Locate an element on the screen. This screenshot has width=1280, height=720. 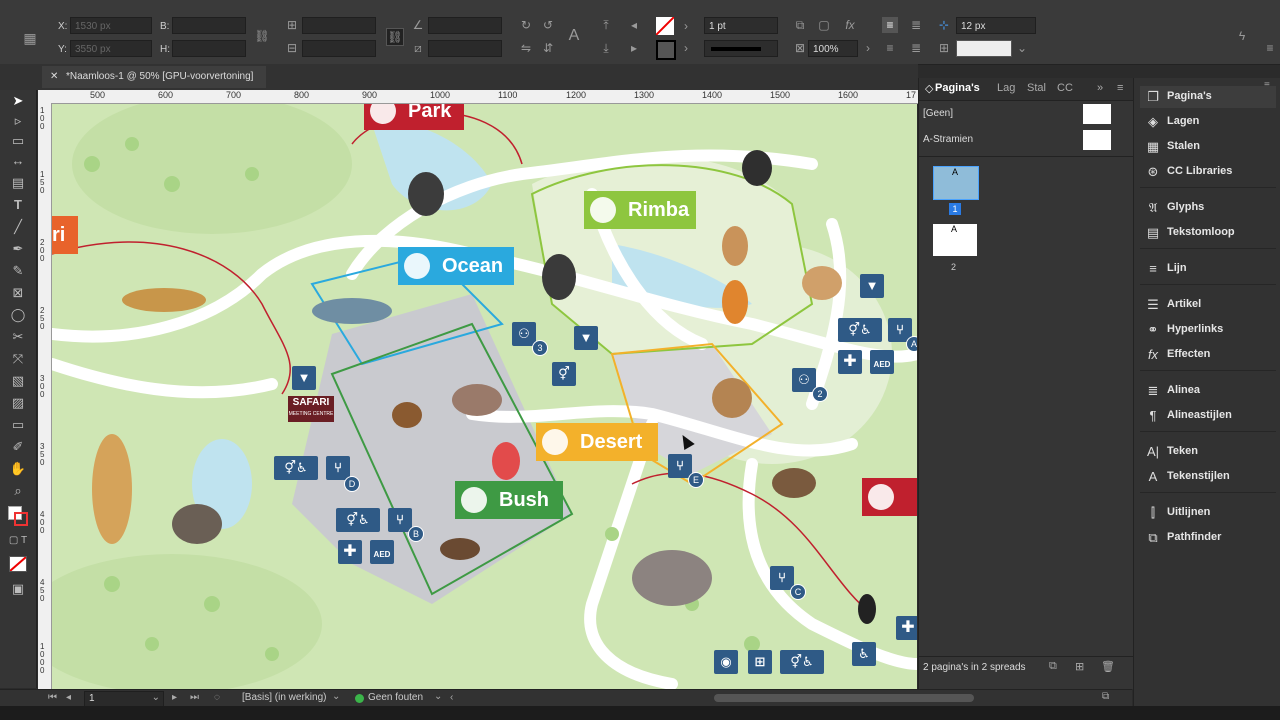
preflight-dropdown-icon: ⌄ is located at coordinates (438, 696).